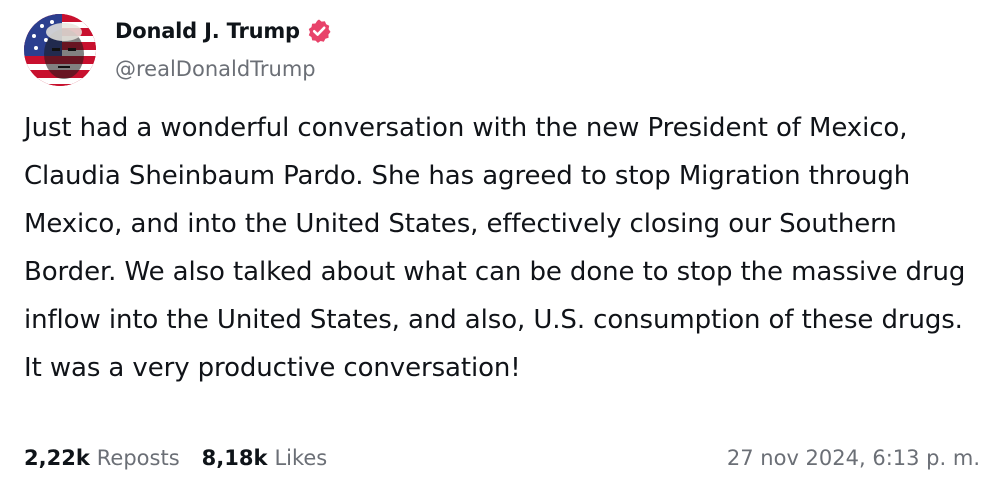 The height and width of the screenshot is (496, 1000). What do you see at coordinates (57, 458) in the screenshot?
I see `reposts-count: 2,22k` at bounding box center [57, 458].